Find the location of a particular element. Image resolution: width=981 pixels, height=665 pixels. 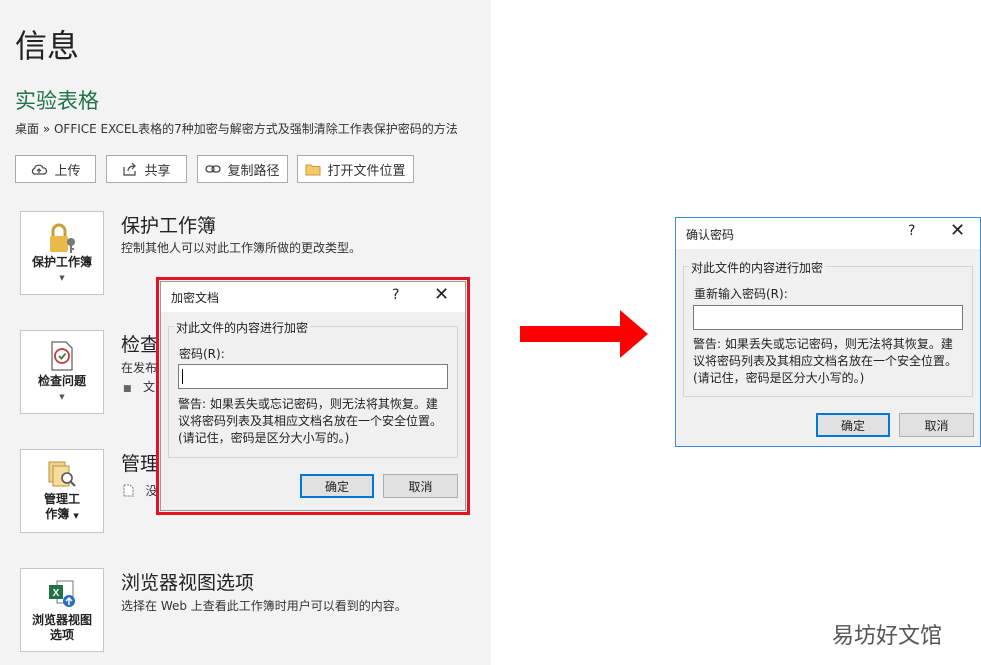

manage-workbook-button: 管理工 作簿 ▼ is located at coordinates (62, 491).